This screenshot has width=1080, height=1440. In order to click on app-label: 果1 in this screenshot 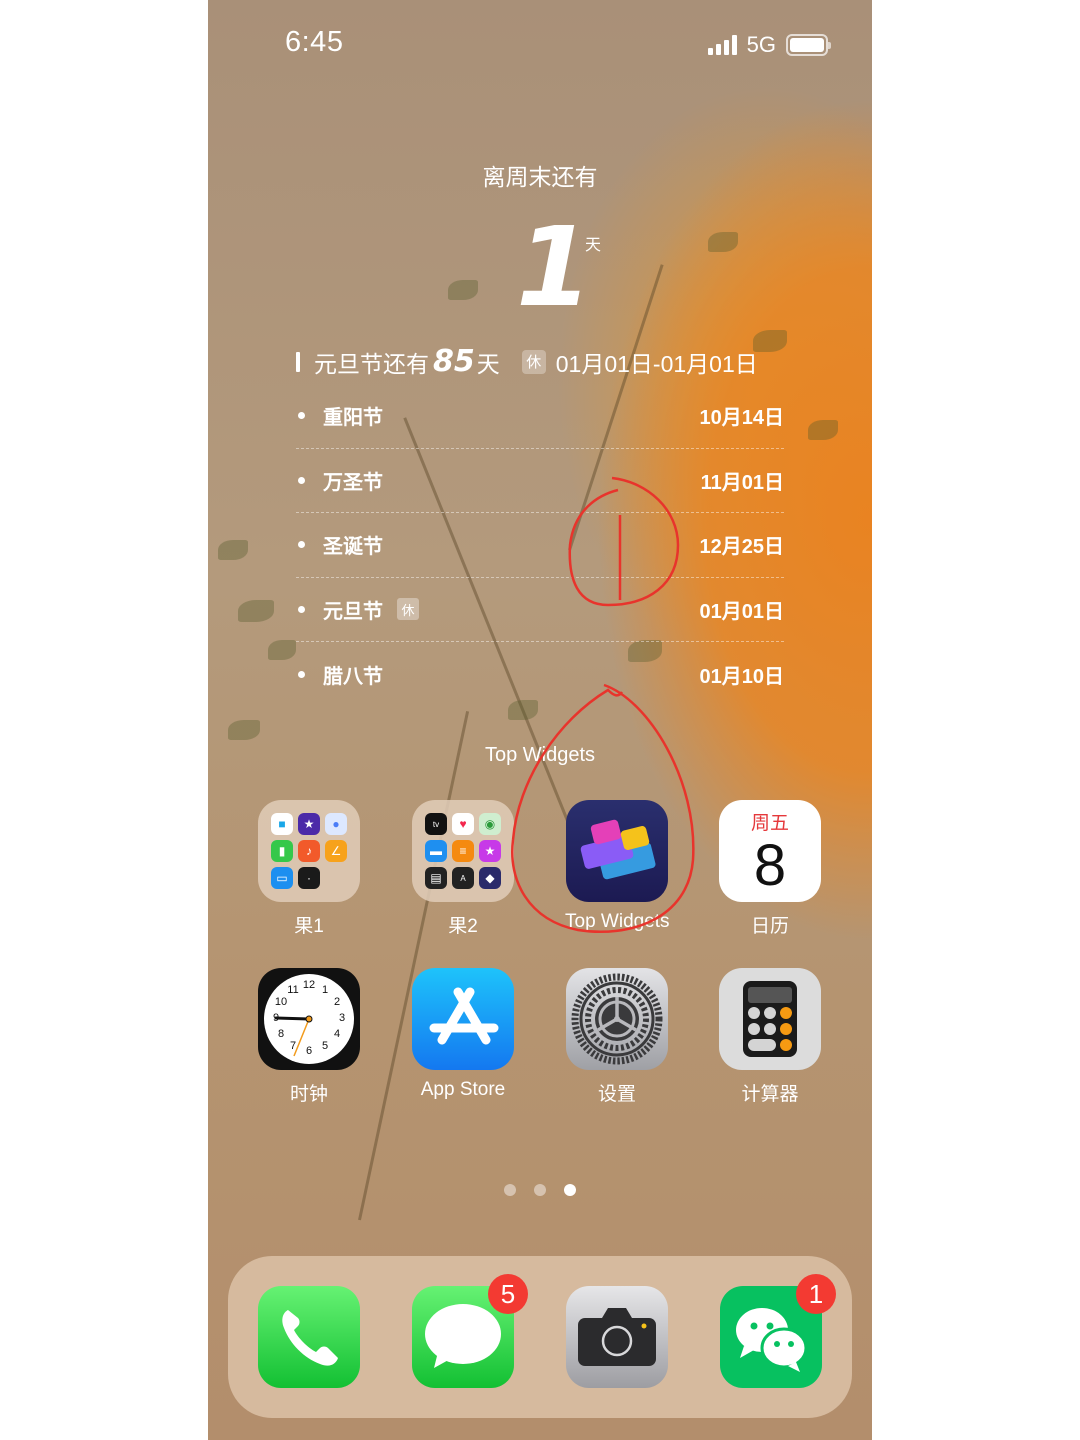, I will do `click(309, 926)`.